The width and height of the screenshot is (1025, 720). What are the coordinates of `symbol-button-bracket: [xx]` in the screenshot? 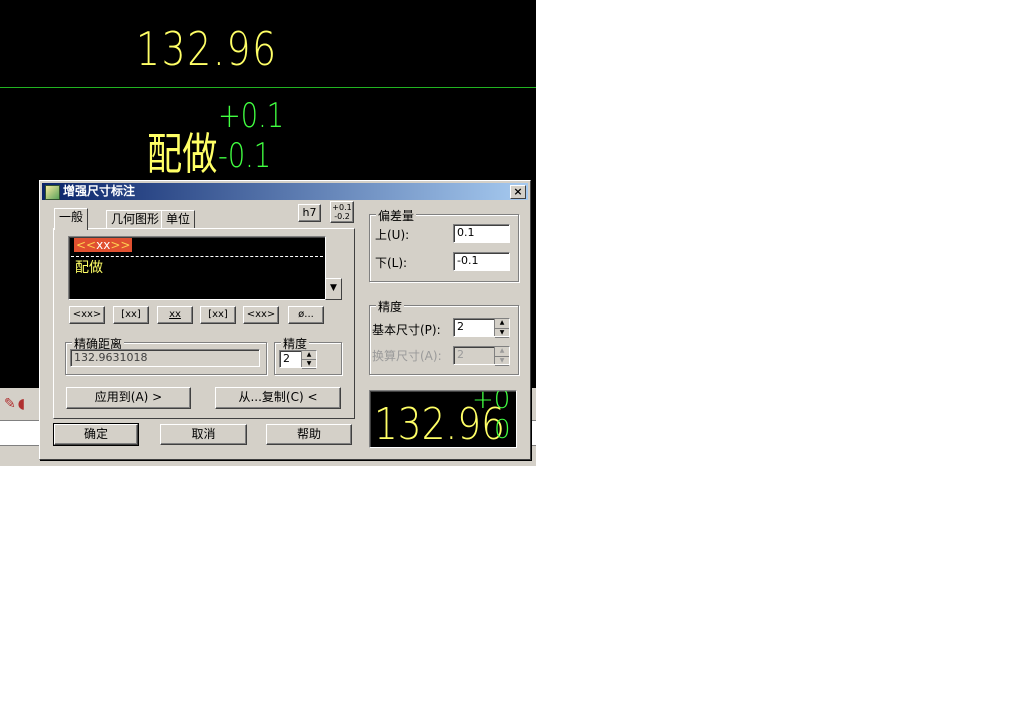 It's located at (131, 315).